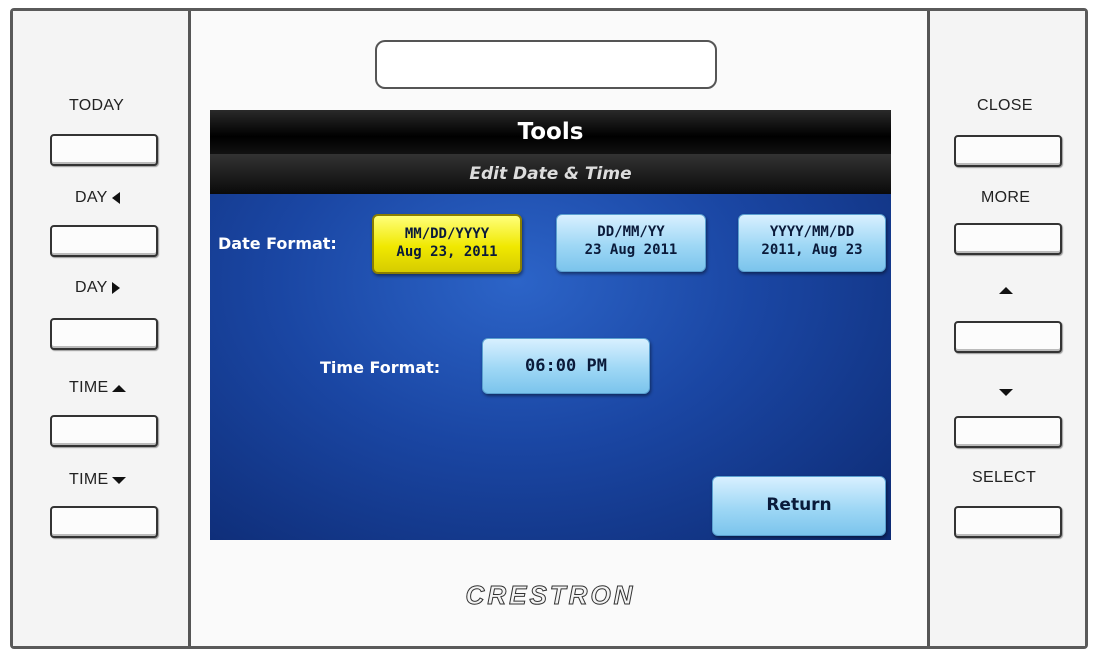 The width and height of the screenshot is (1101, 658). I want to click on time-down-button, so click(104, 522).